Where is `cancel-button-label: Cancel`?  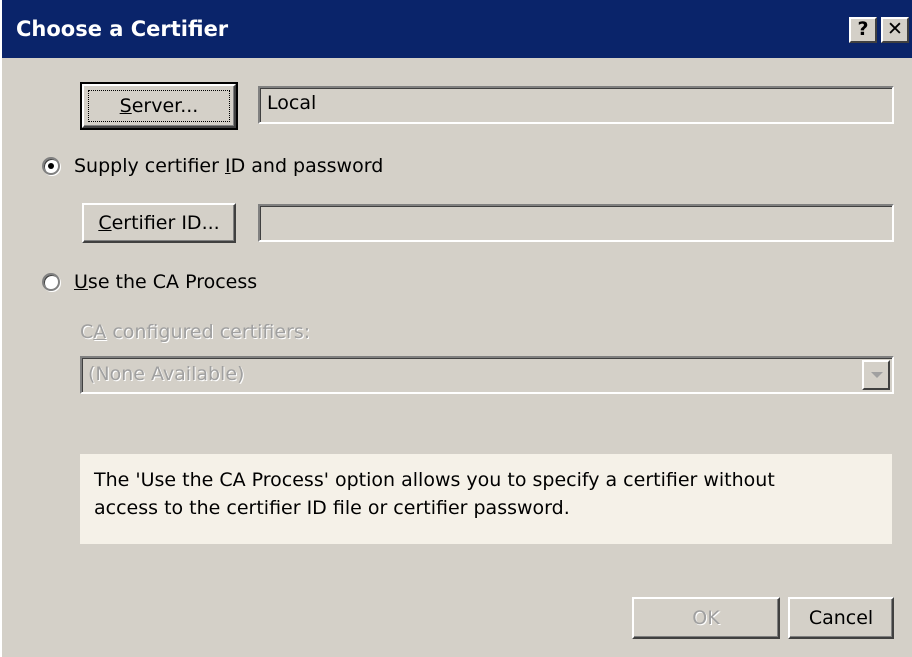
cancel-button-label: Cancel is located at coordinates (841, 618).